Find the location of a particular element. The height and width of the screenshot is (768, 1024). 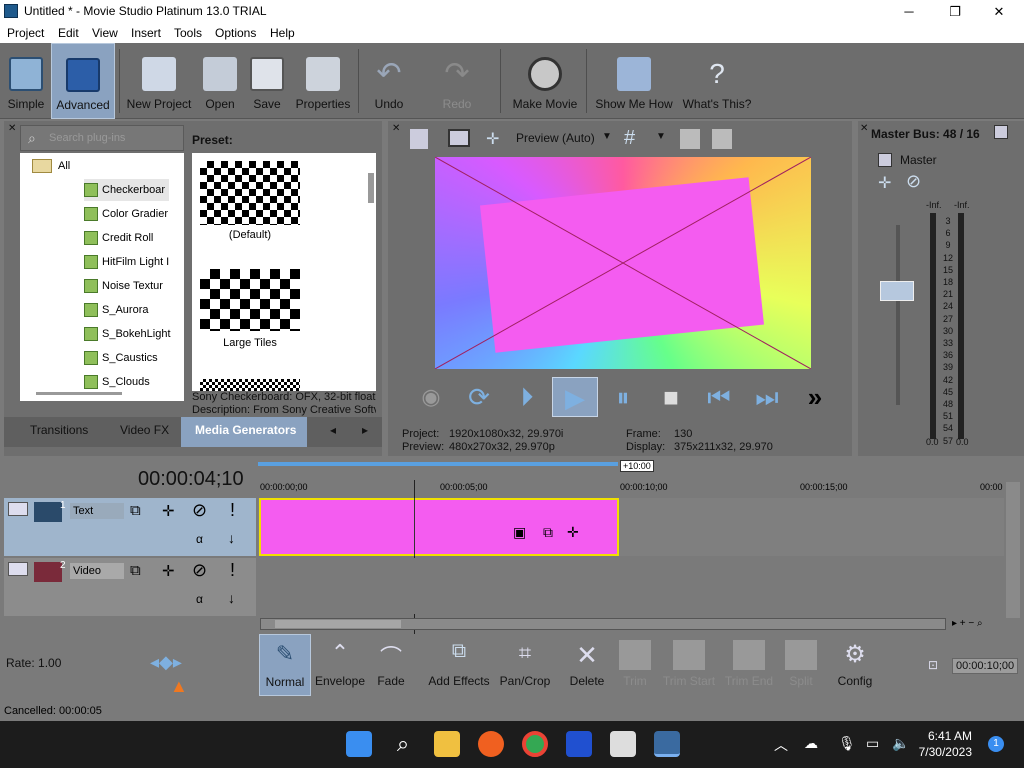

network-icon: ▭ is located at coordinates (872, 743).